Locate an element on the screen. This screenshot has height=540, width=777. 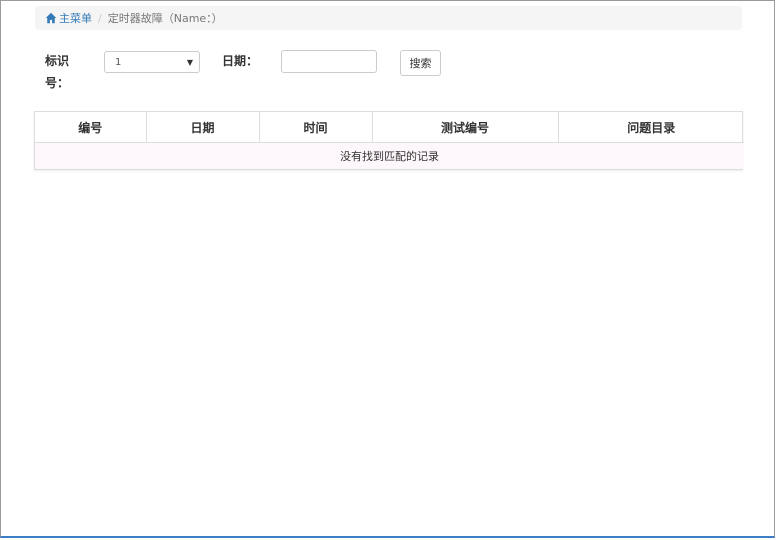
id-label-line1: 标识 is located at coordinates (57, 61).